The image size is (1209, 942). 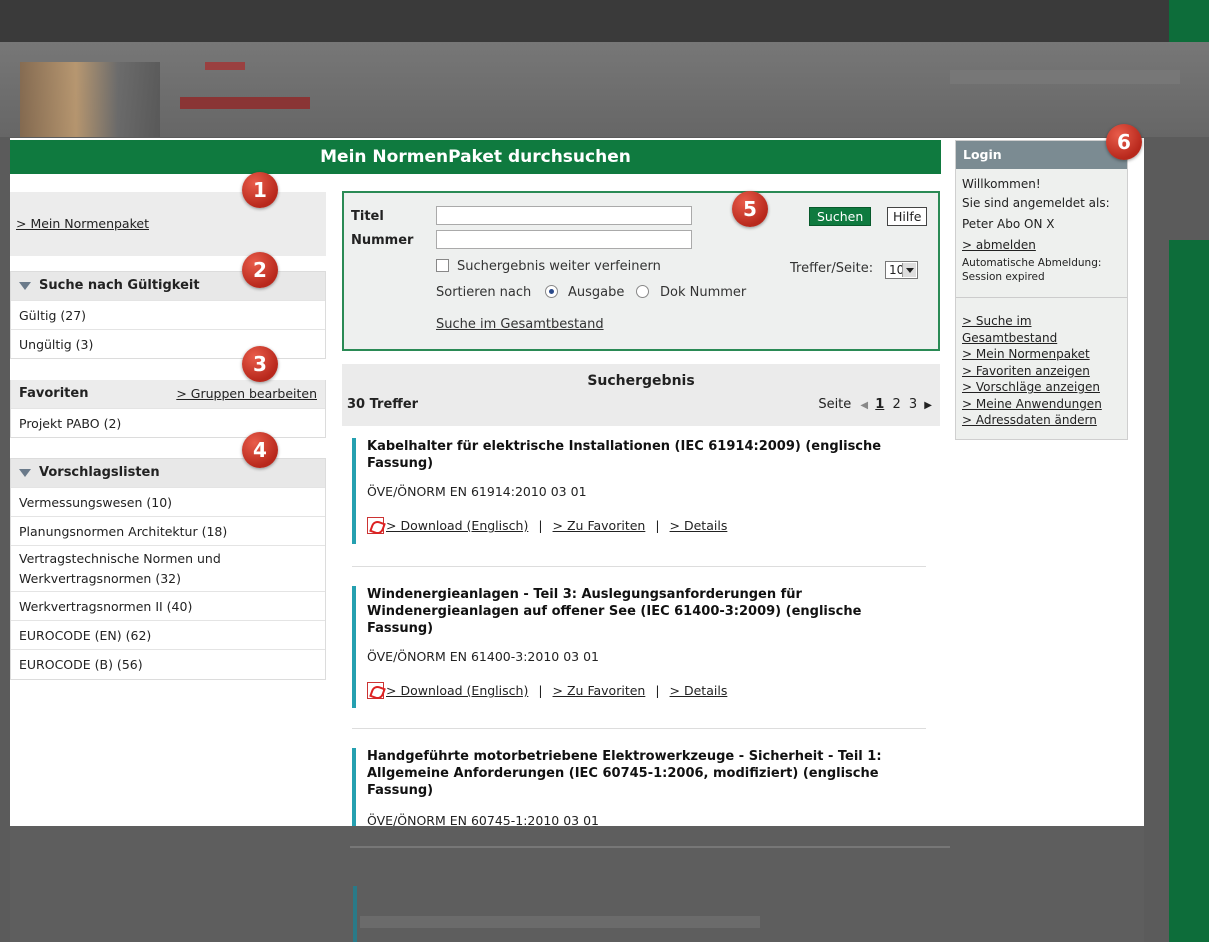 What do you see at coordinates (1041, 155) in the screenshot?
I see `login-heading: Login` at bounding box center [1041, 155].